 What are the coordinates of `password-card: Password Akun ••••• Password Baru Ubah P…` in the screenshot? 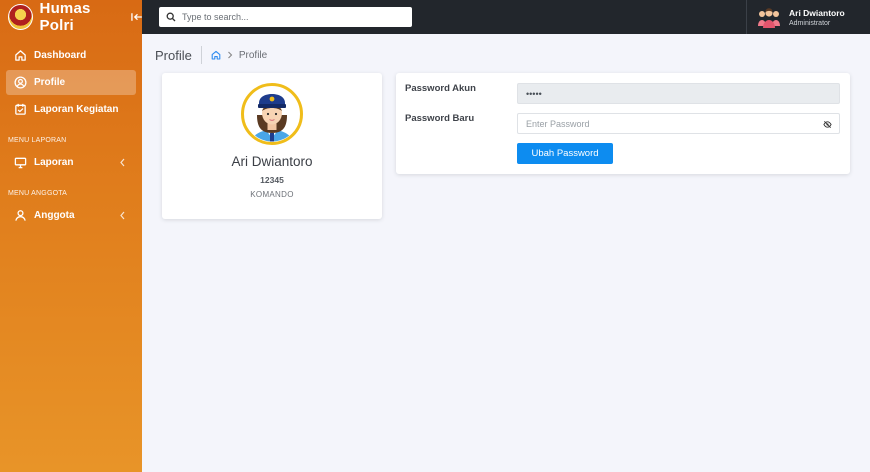 It's located at (623, 123).